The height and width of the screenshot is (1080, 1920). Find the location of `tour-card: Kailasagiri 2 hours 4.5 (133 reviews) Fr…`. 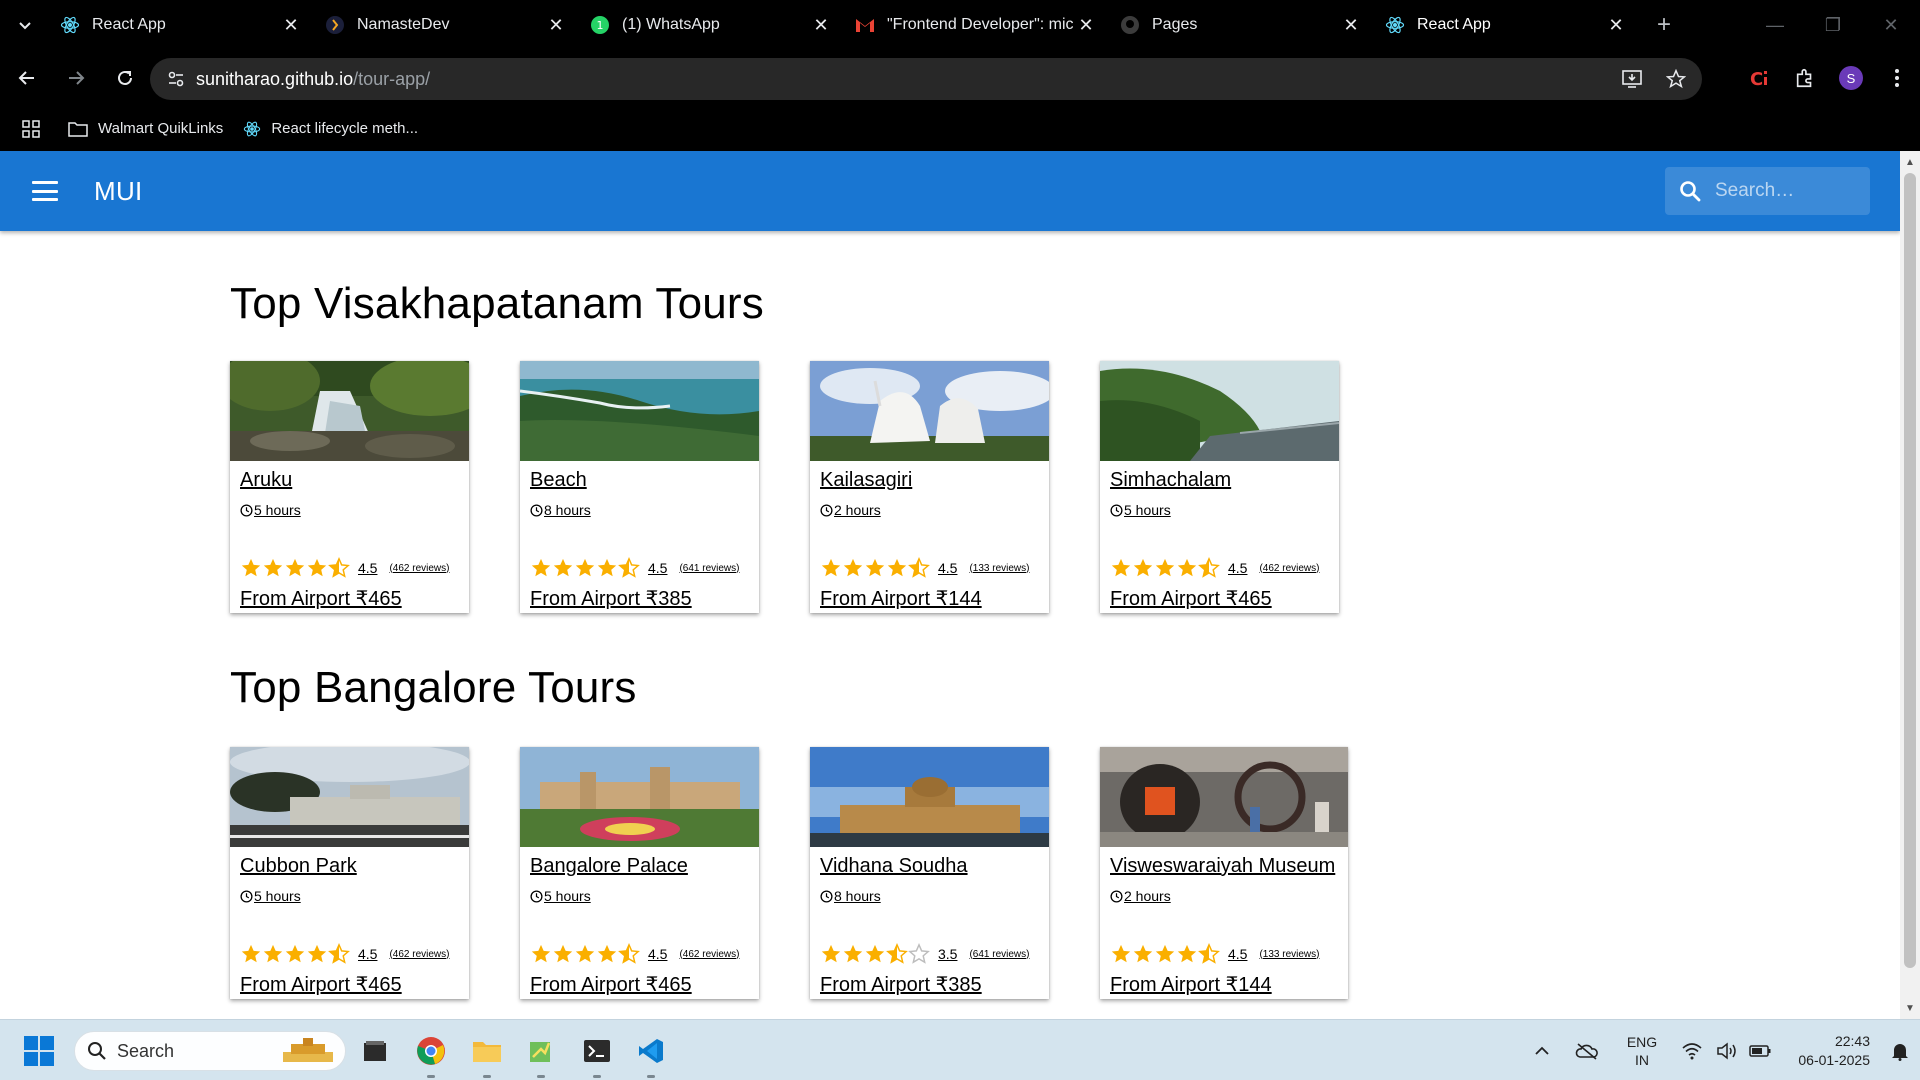

tour-card: Kailasagiri 2 hours 4.5 (133 reviews) Fr… is located at coordinates (929, 487).